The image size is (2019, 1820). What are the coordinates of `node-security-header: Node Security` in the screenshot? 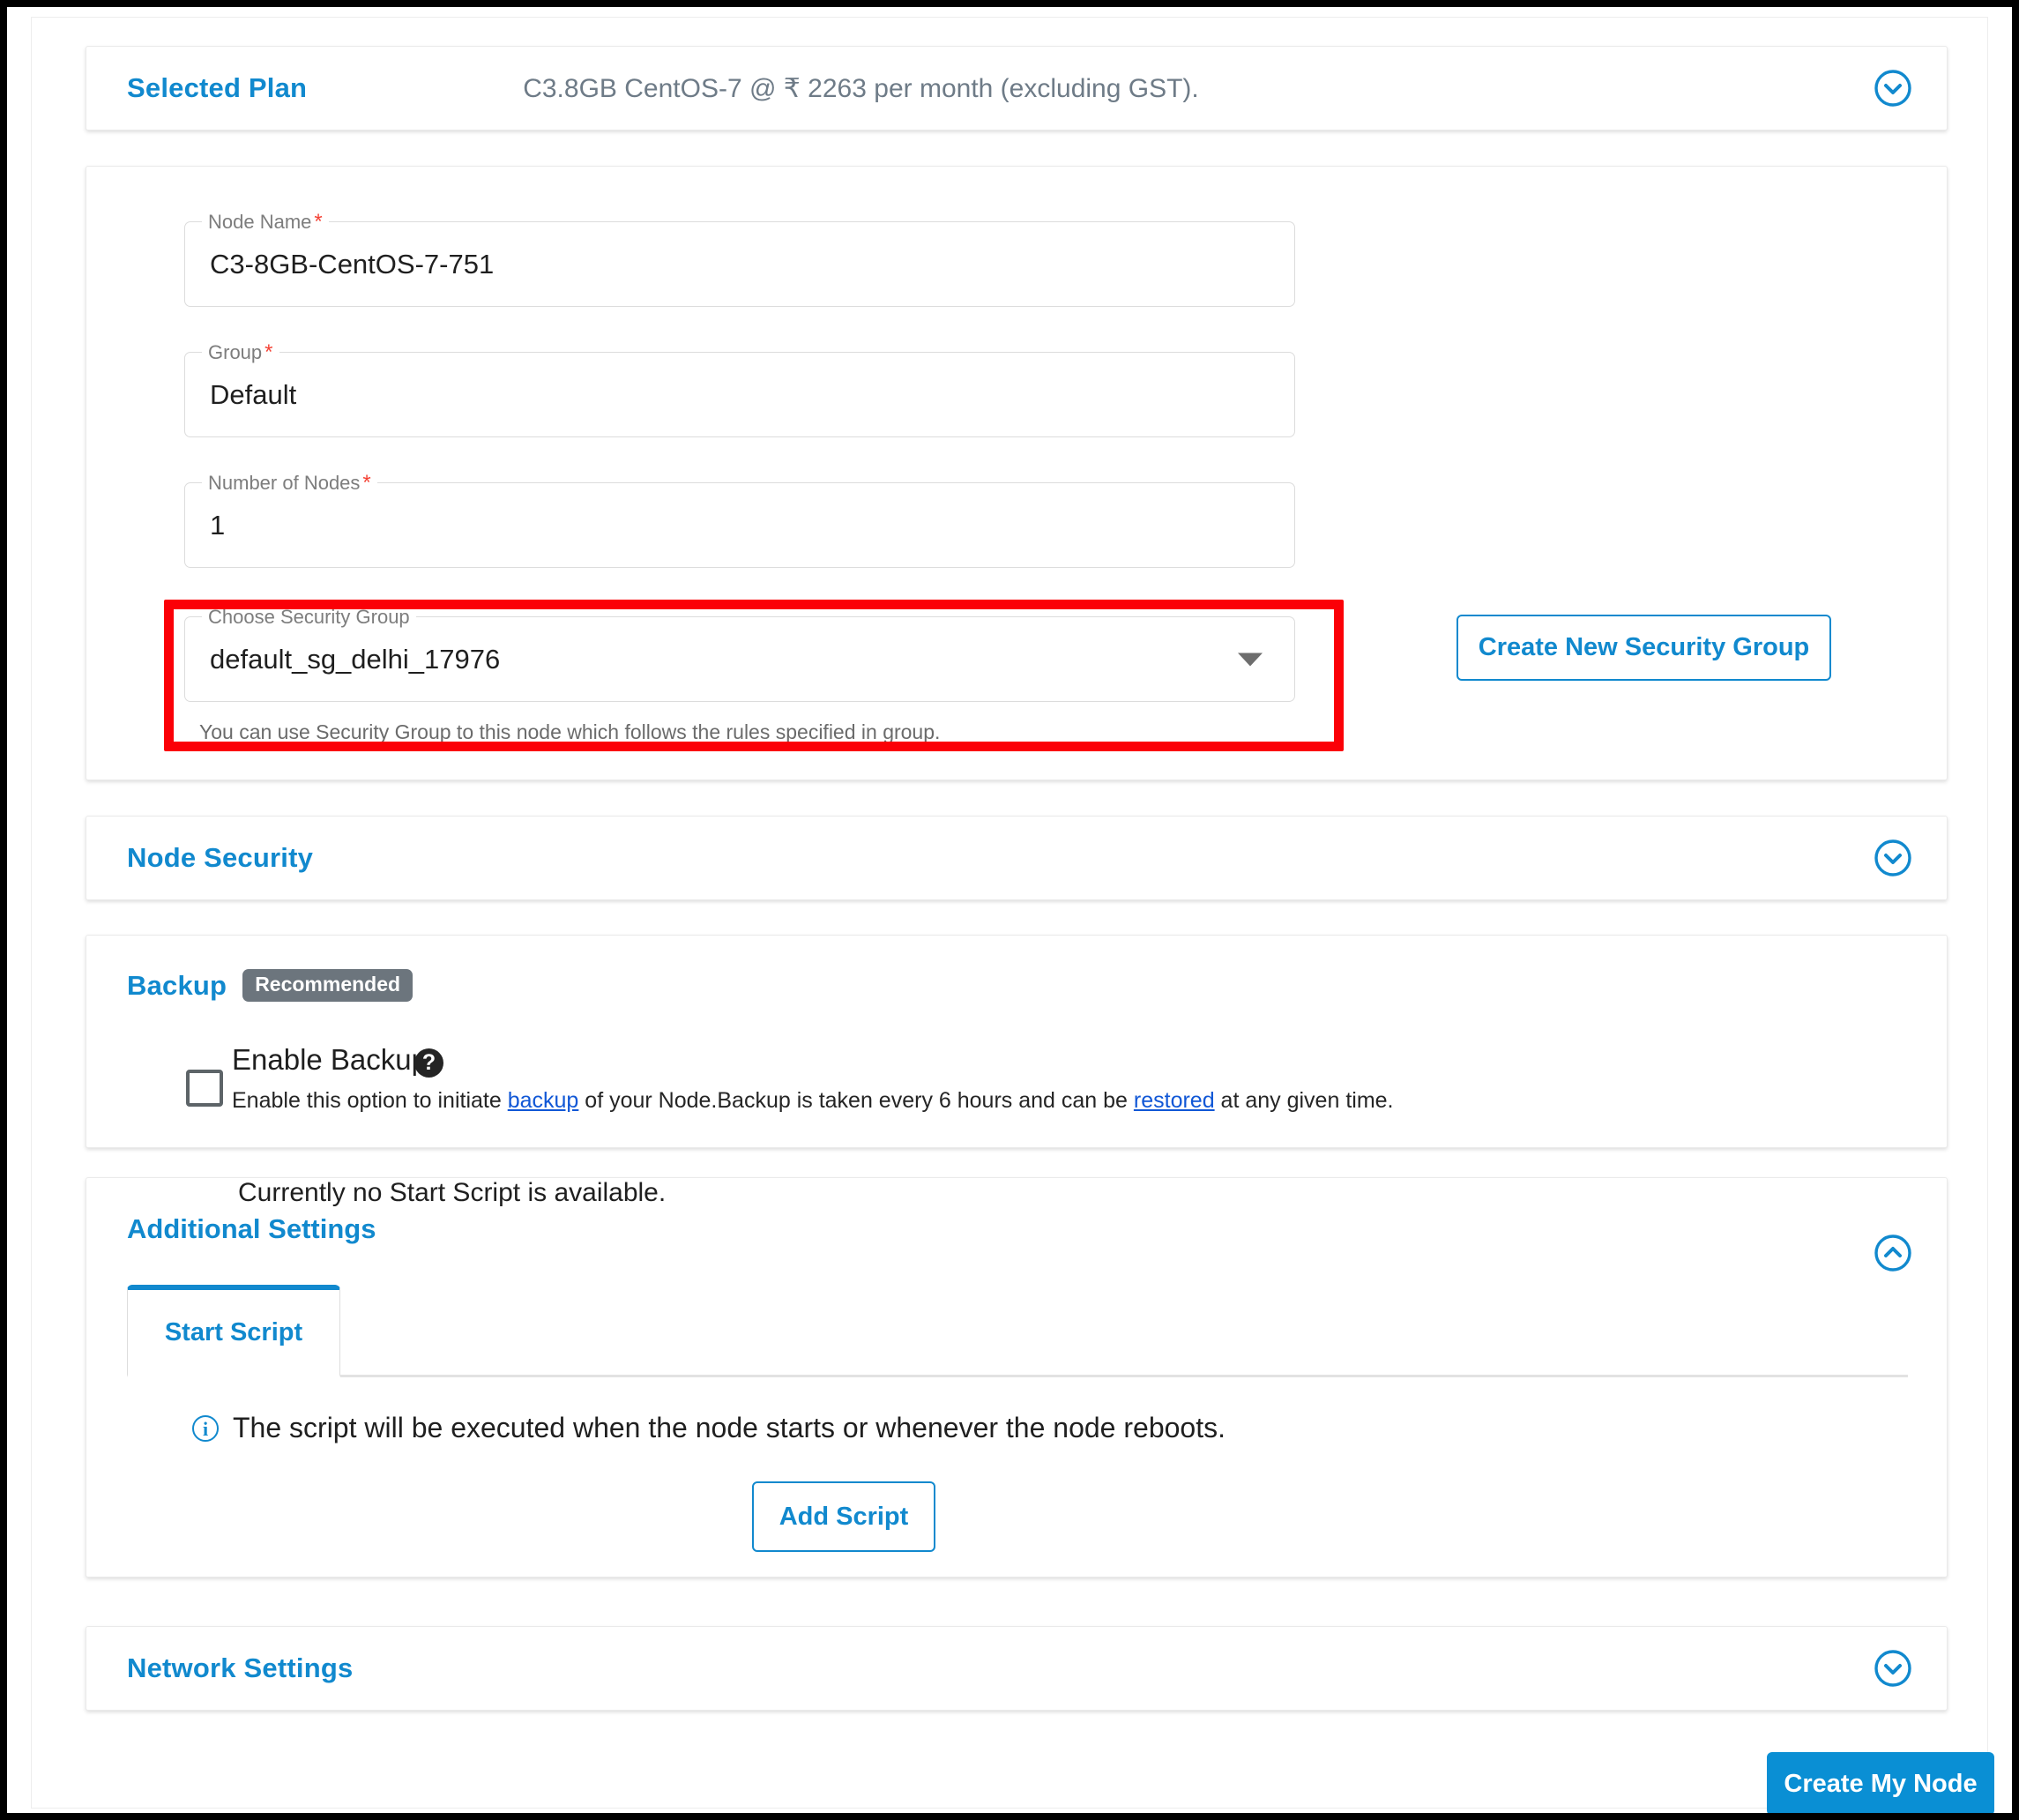 It's located at (1016, 858).